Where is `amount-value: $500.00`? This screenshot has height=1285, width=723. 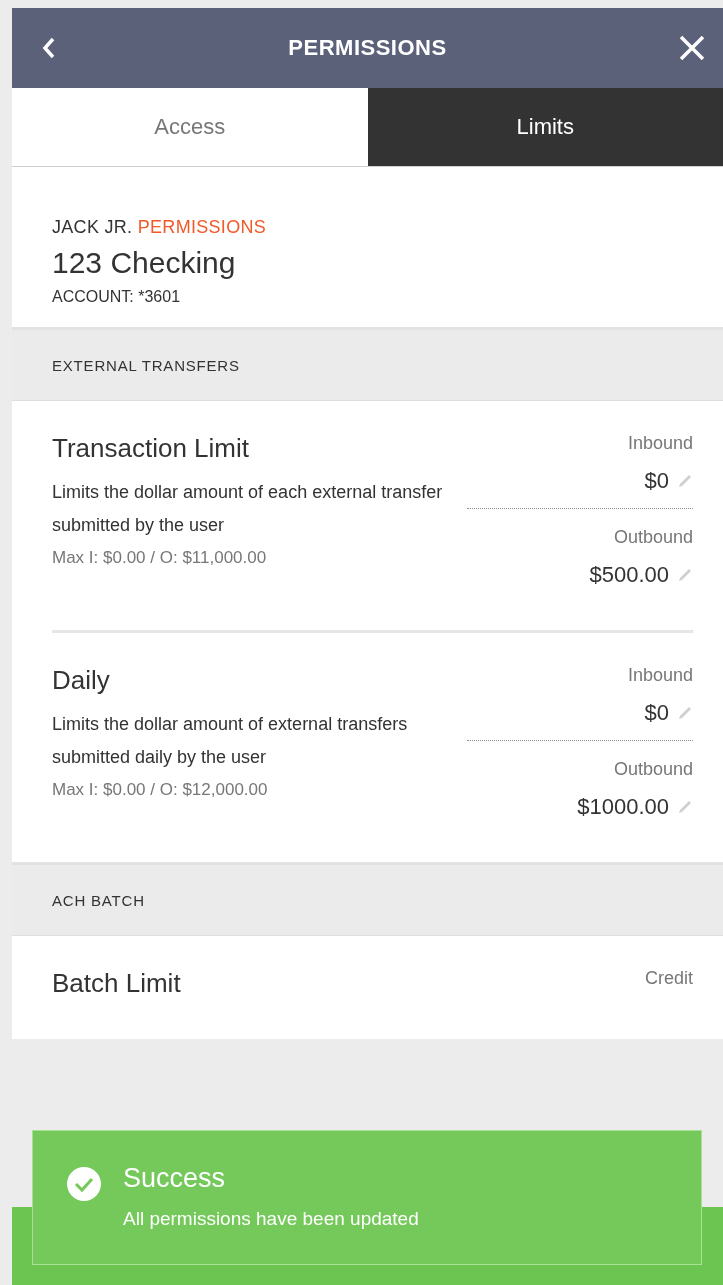
amount-value: $500.00 is located at coordinates (629, 575).